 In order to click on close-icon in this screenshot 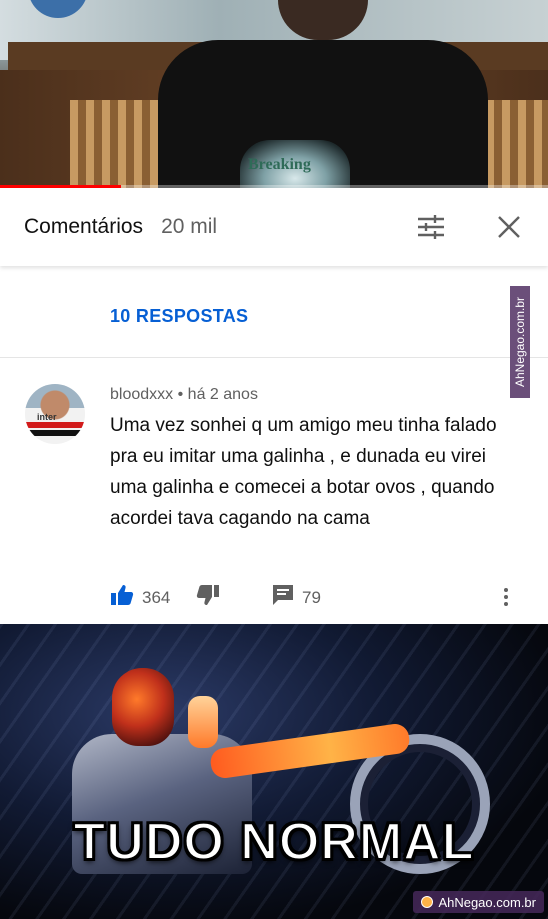, I will do `click(509, 227)`.